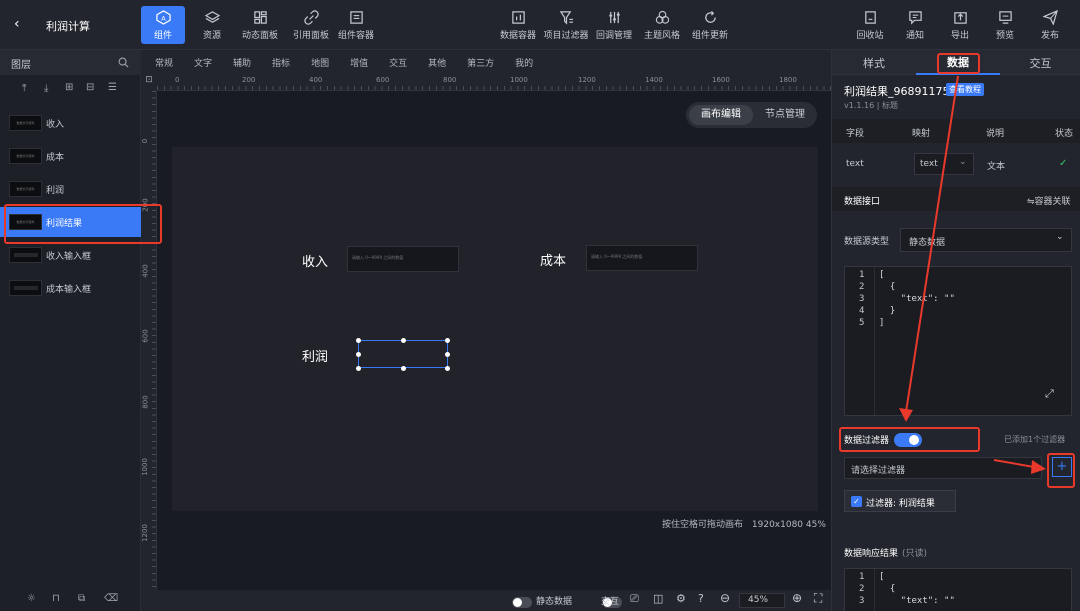 Image resolution: width=1080 pixels, height=611 pixels. What do you see at coordinates (398, 62) in the screenshot?
I see `category-tab: 交互` at bounding box center [398, 62].